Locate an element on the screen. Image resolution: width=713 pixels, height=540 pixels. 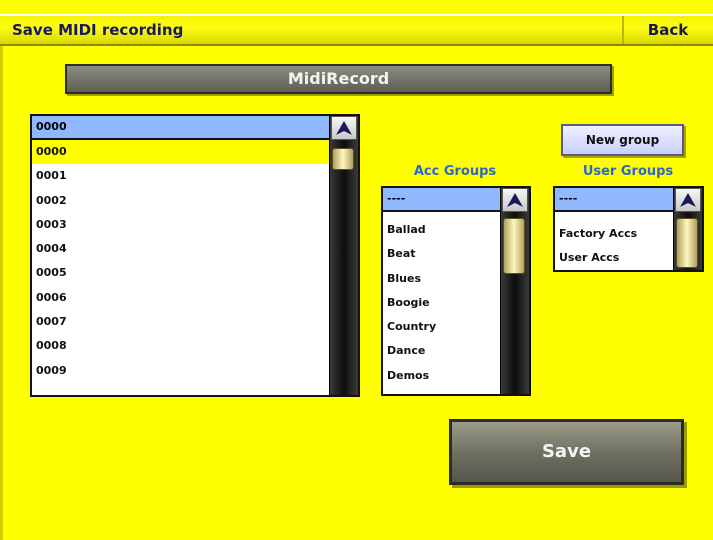
new-group-button: New group is located at coordinates (622, 140).